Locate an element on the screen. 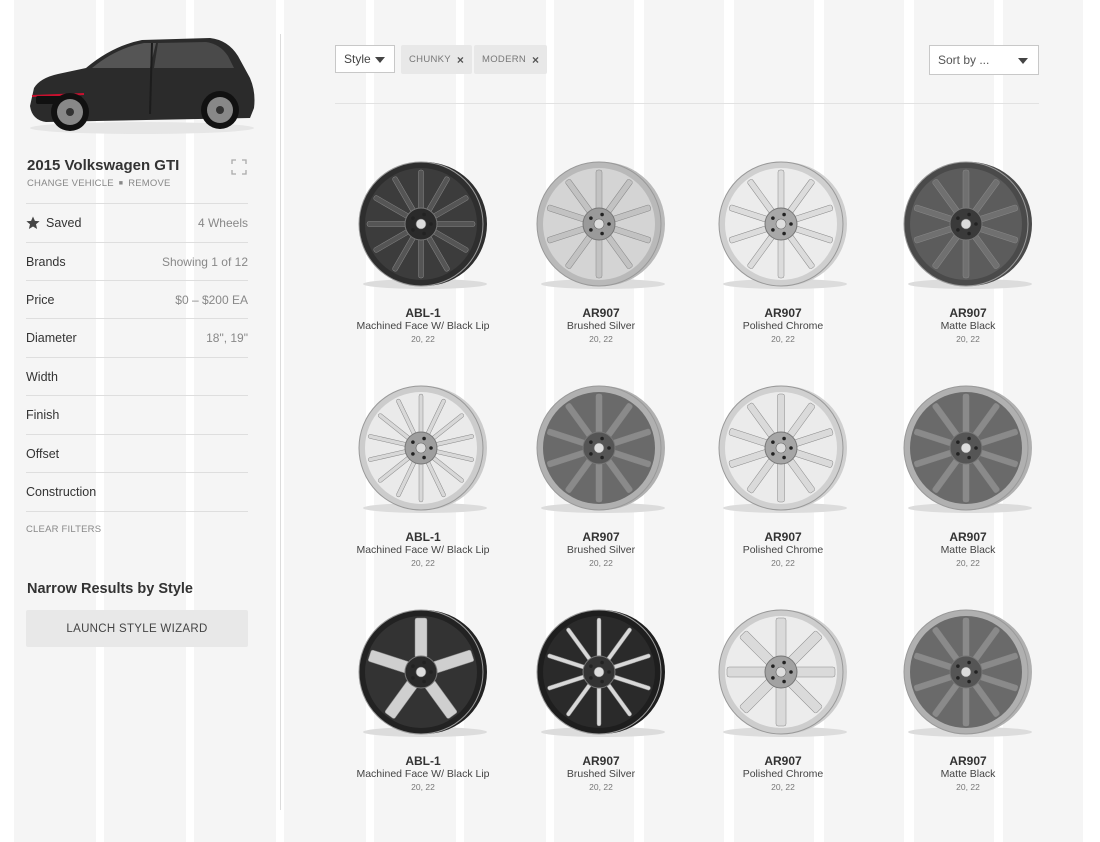 The image size is (1100, 842). filter-saved: Saved 4 Wheels is located at coordinates (137, 222).